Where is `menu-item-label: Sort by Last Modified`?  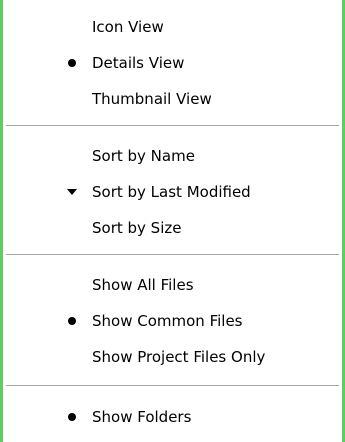 menu-item-label: Sort by Last Modified is located at coordinates (171, 192).